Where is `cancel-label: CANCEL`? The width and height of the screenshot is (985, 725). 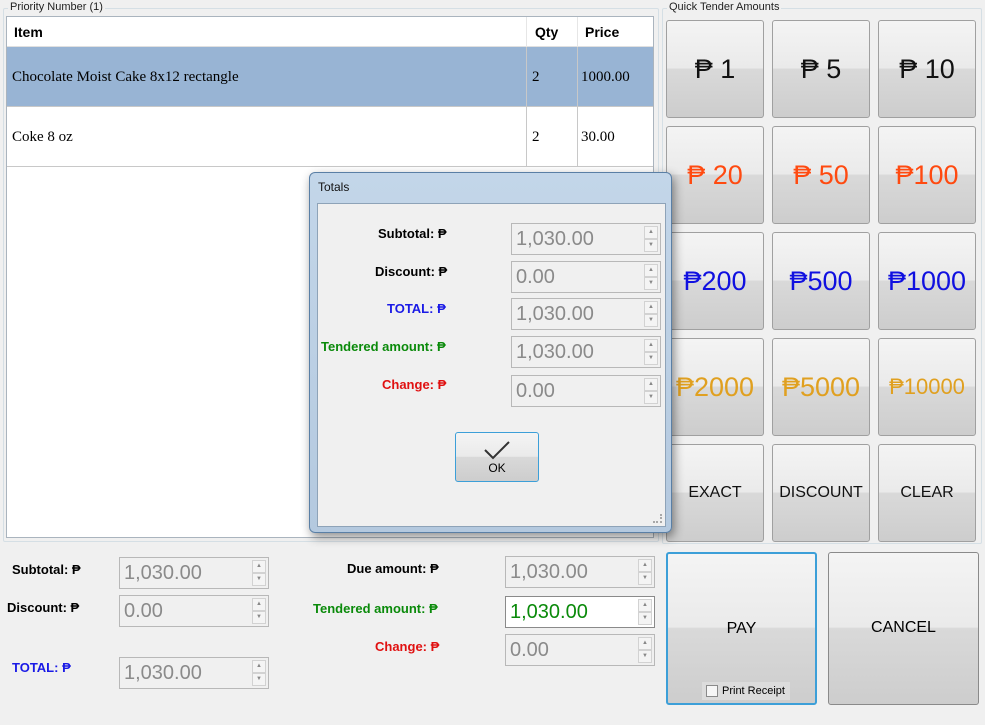
cancel-label: CANCEL is located at coordinates (903, 627).